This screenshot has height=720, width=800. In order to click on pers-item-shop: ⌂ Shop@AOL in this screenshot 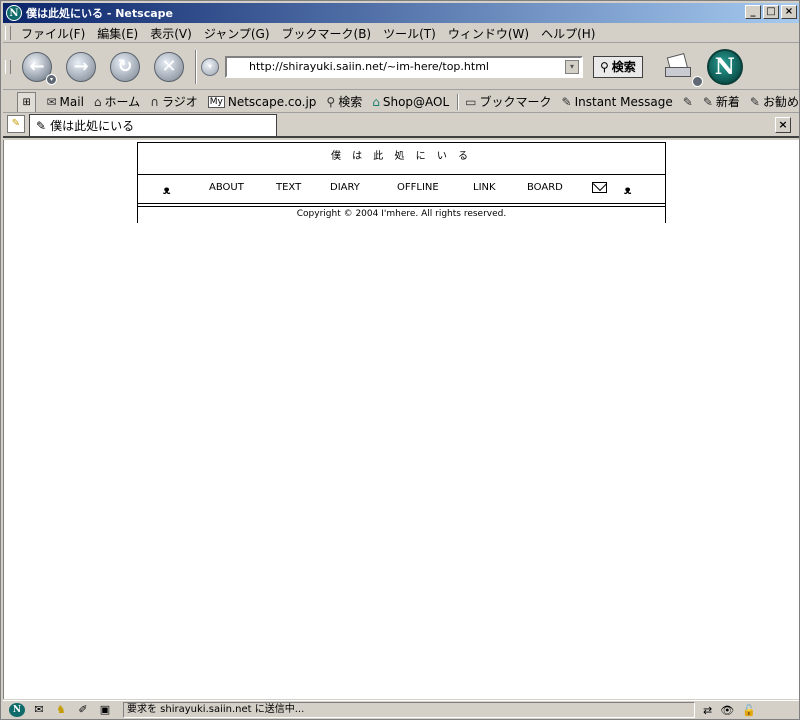, I will do `click(410, 102)`.